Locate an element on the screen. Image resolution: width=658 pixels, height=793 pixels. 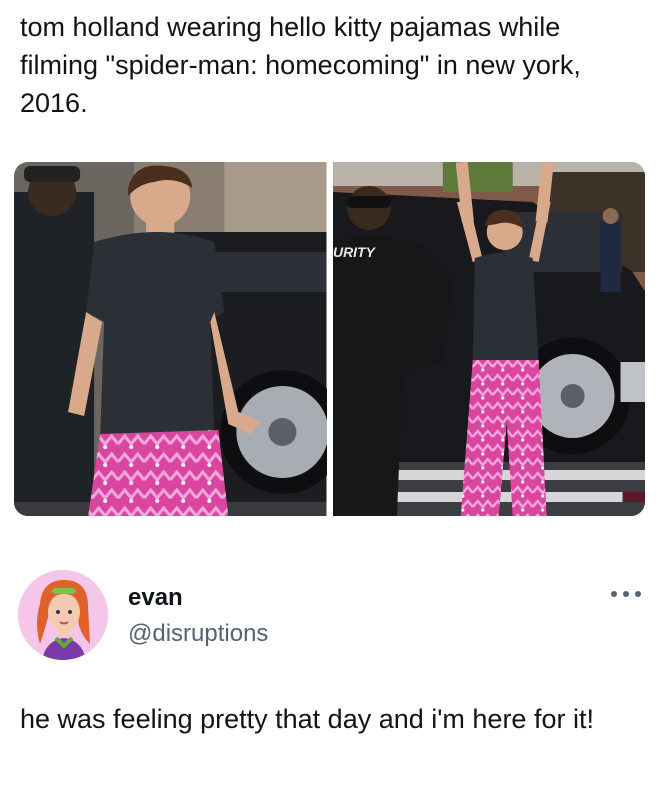
avatar is located at coordinates (63, 615).